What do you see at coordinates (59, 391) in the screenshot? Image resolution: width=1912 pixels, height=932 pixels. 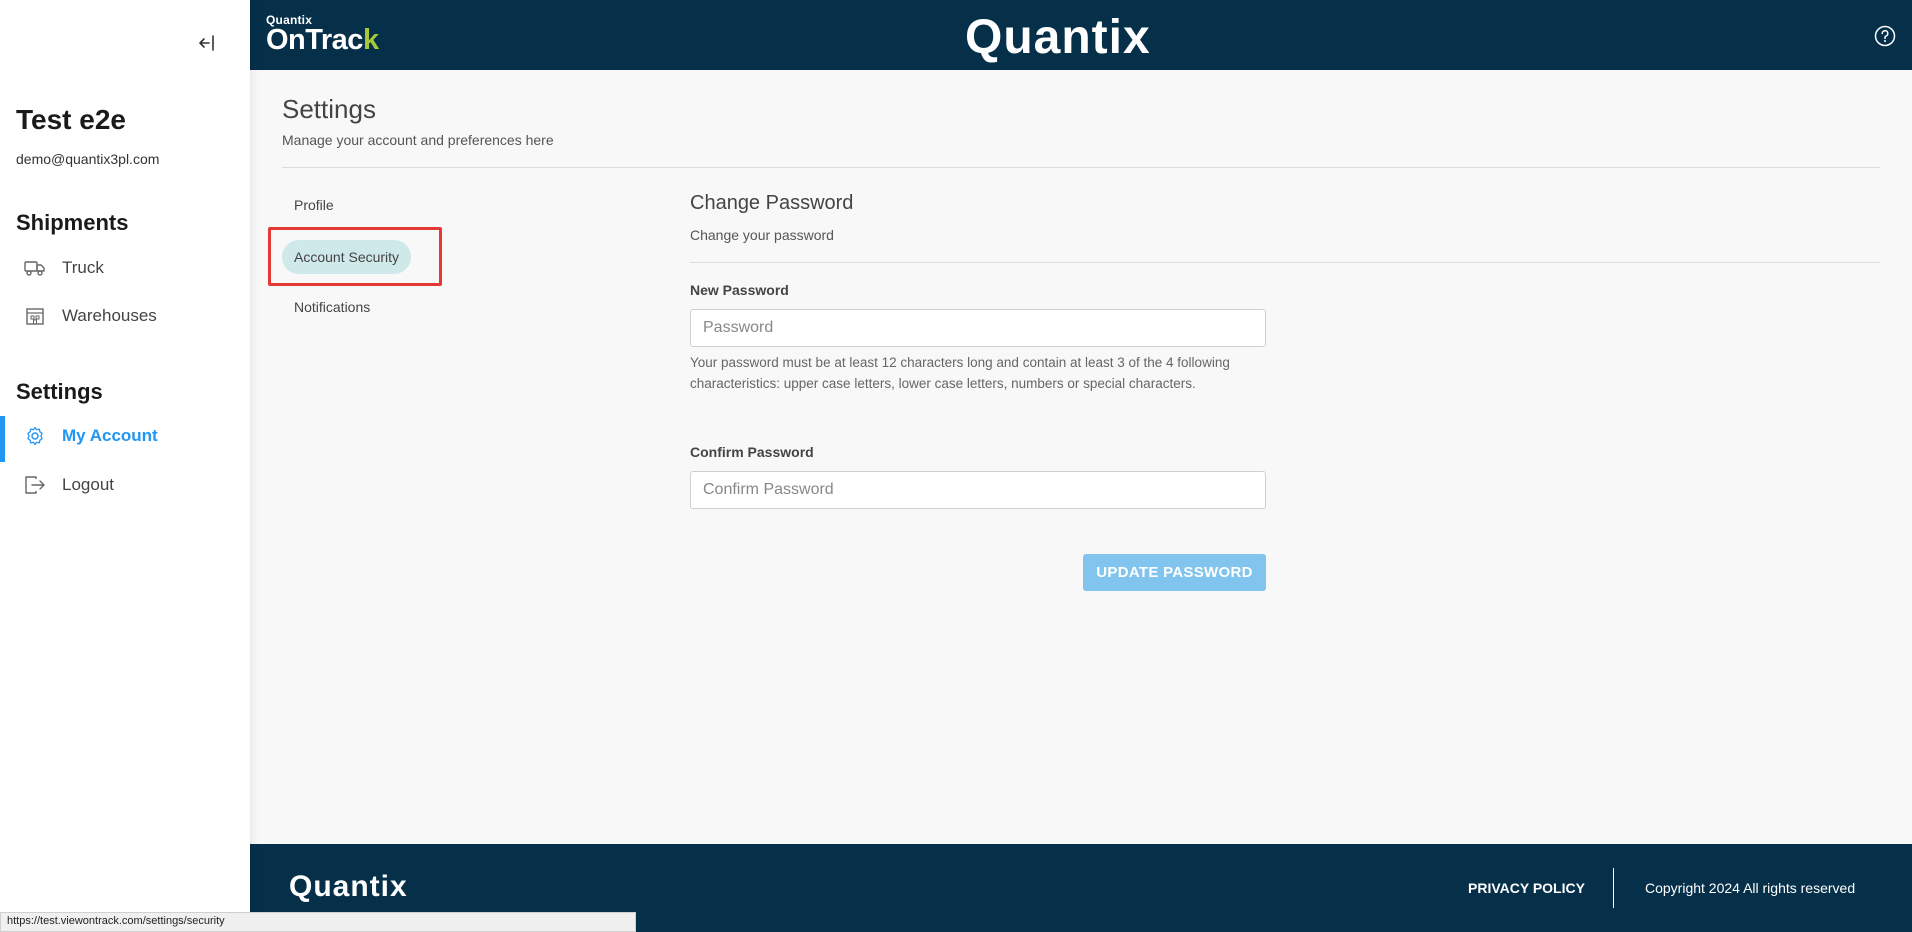 I see `section-title-settings: Settings` at bounding box center [59, 391].